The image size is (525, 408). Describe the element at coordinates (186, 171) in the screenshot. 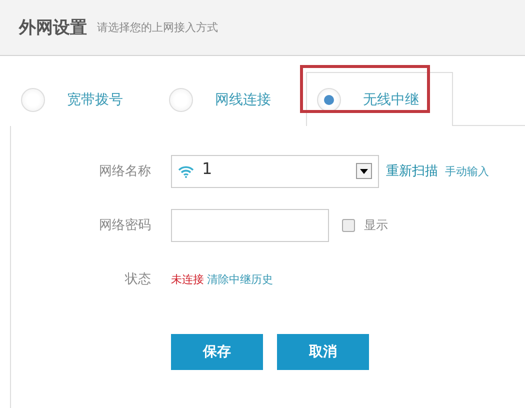

I see `wifi-icon` at that location.